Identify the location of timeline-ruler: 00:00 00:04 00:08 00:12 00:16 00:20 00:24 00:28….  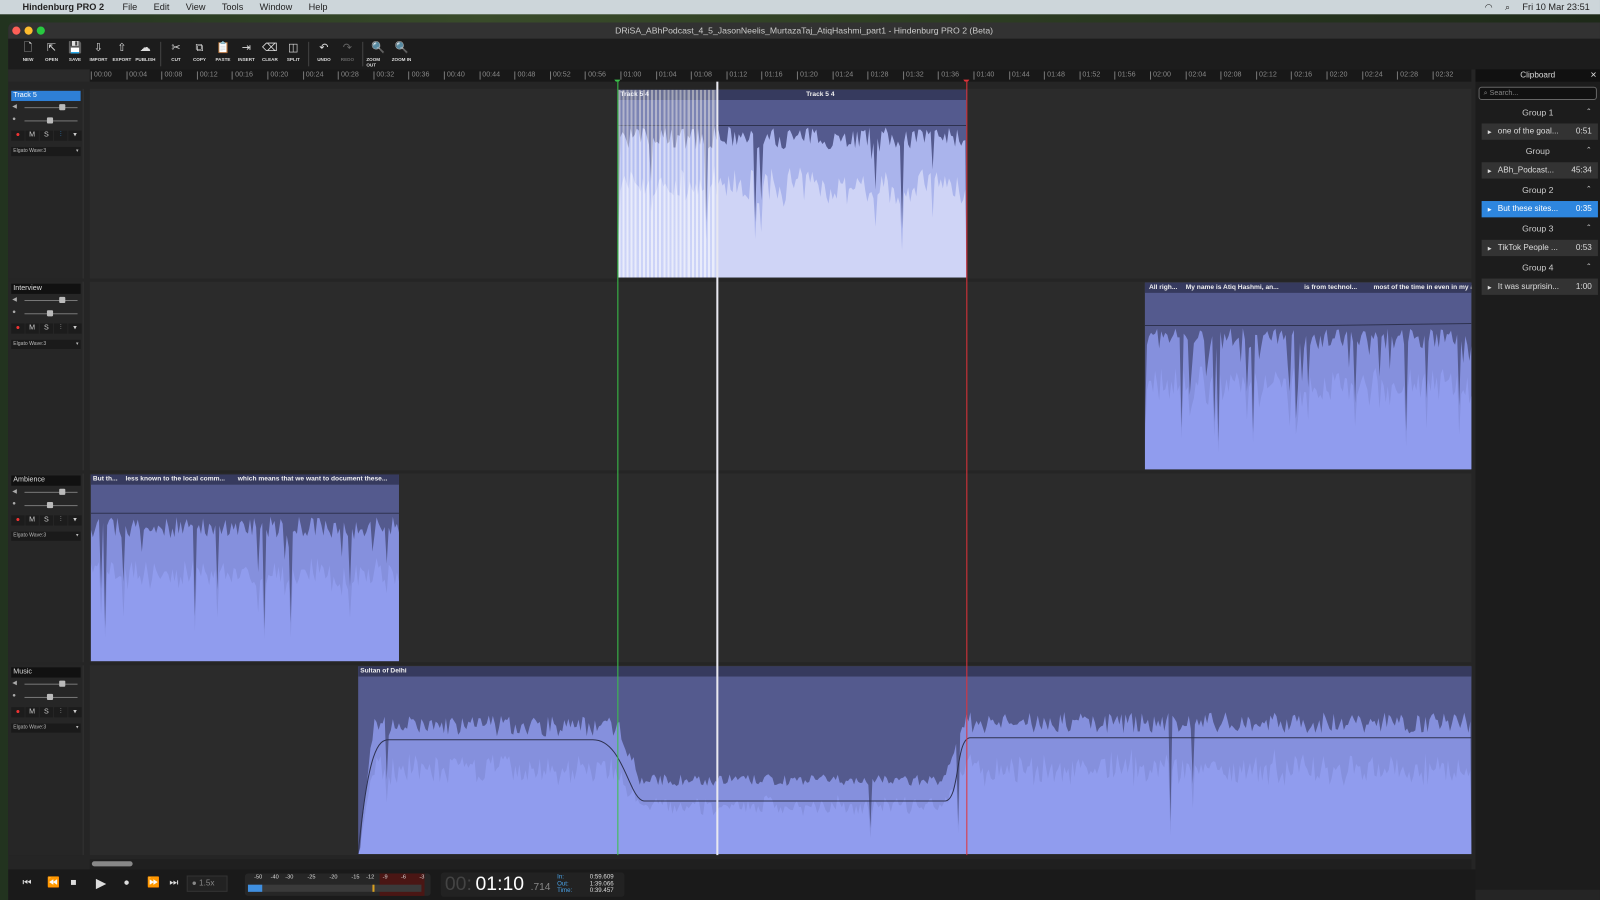
(780, 75).